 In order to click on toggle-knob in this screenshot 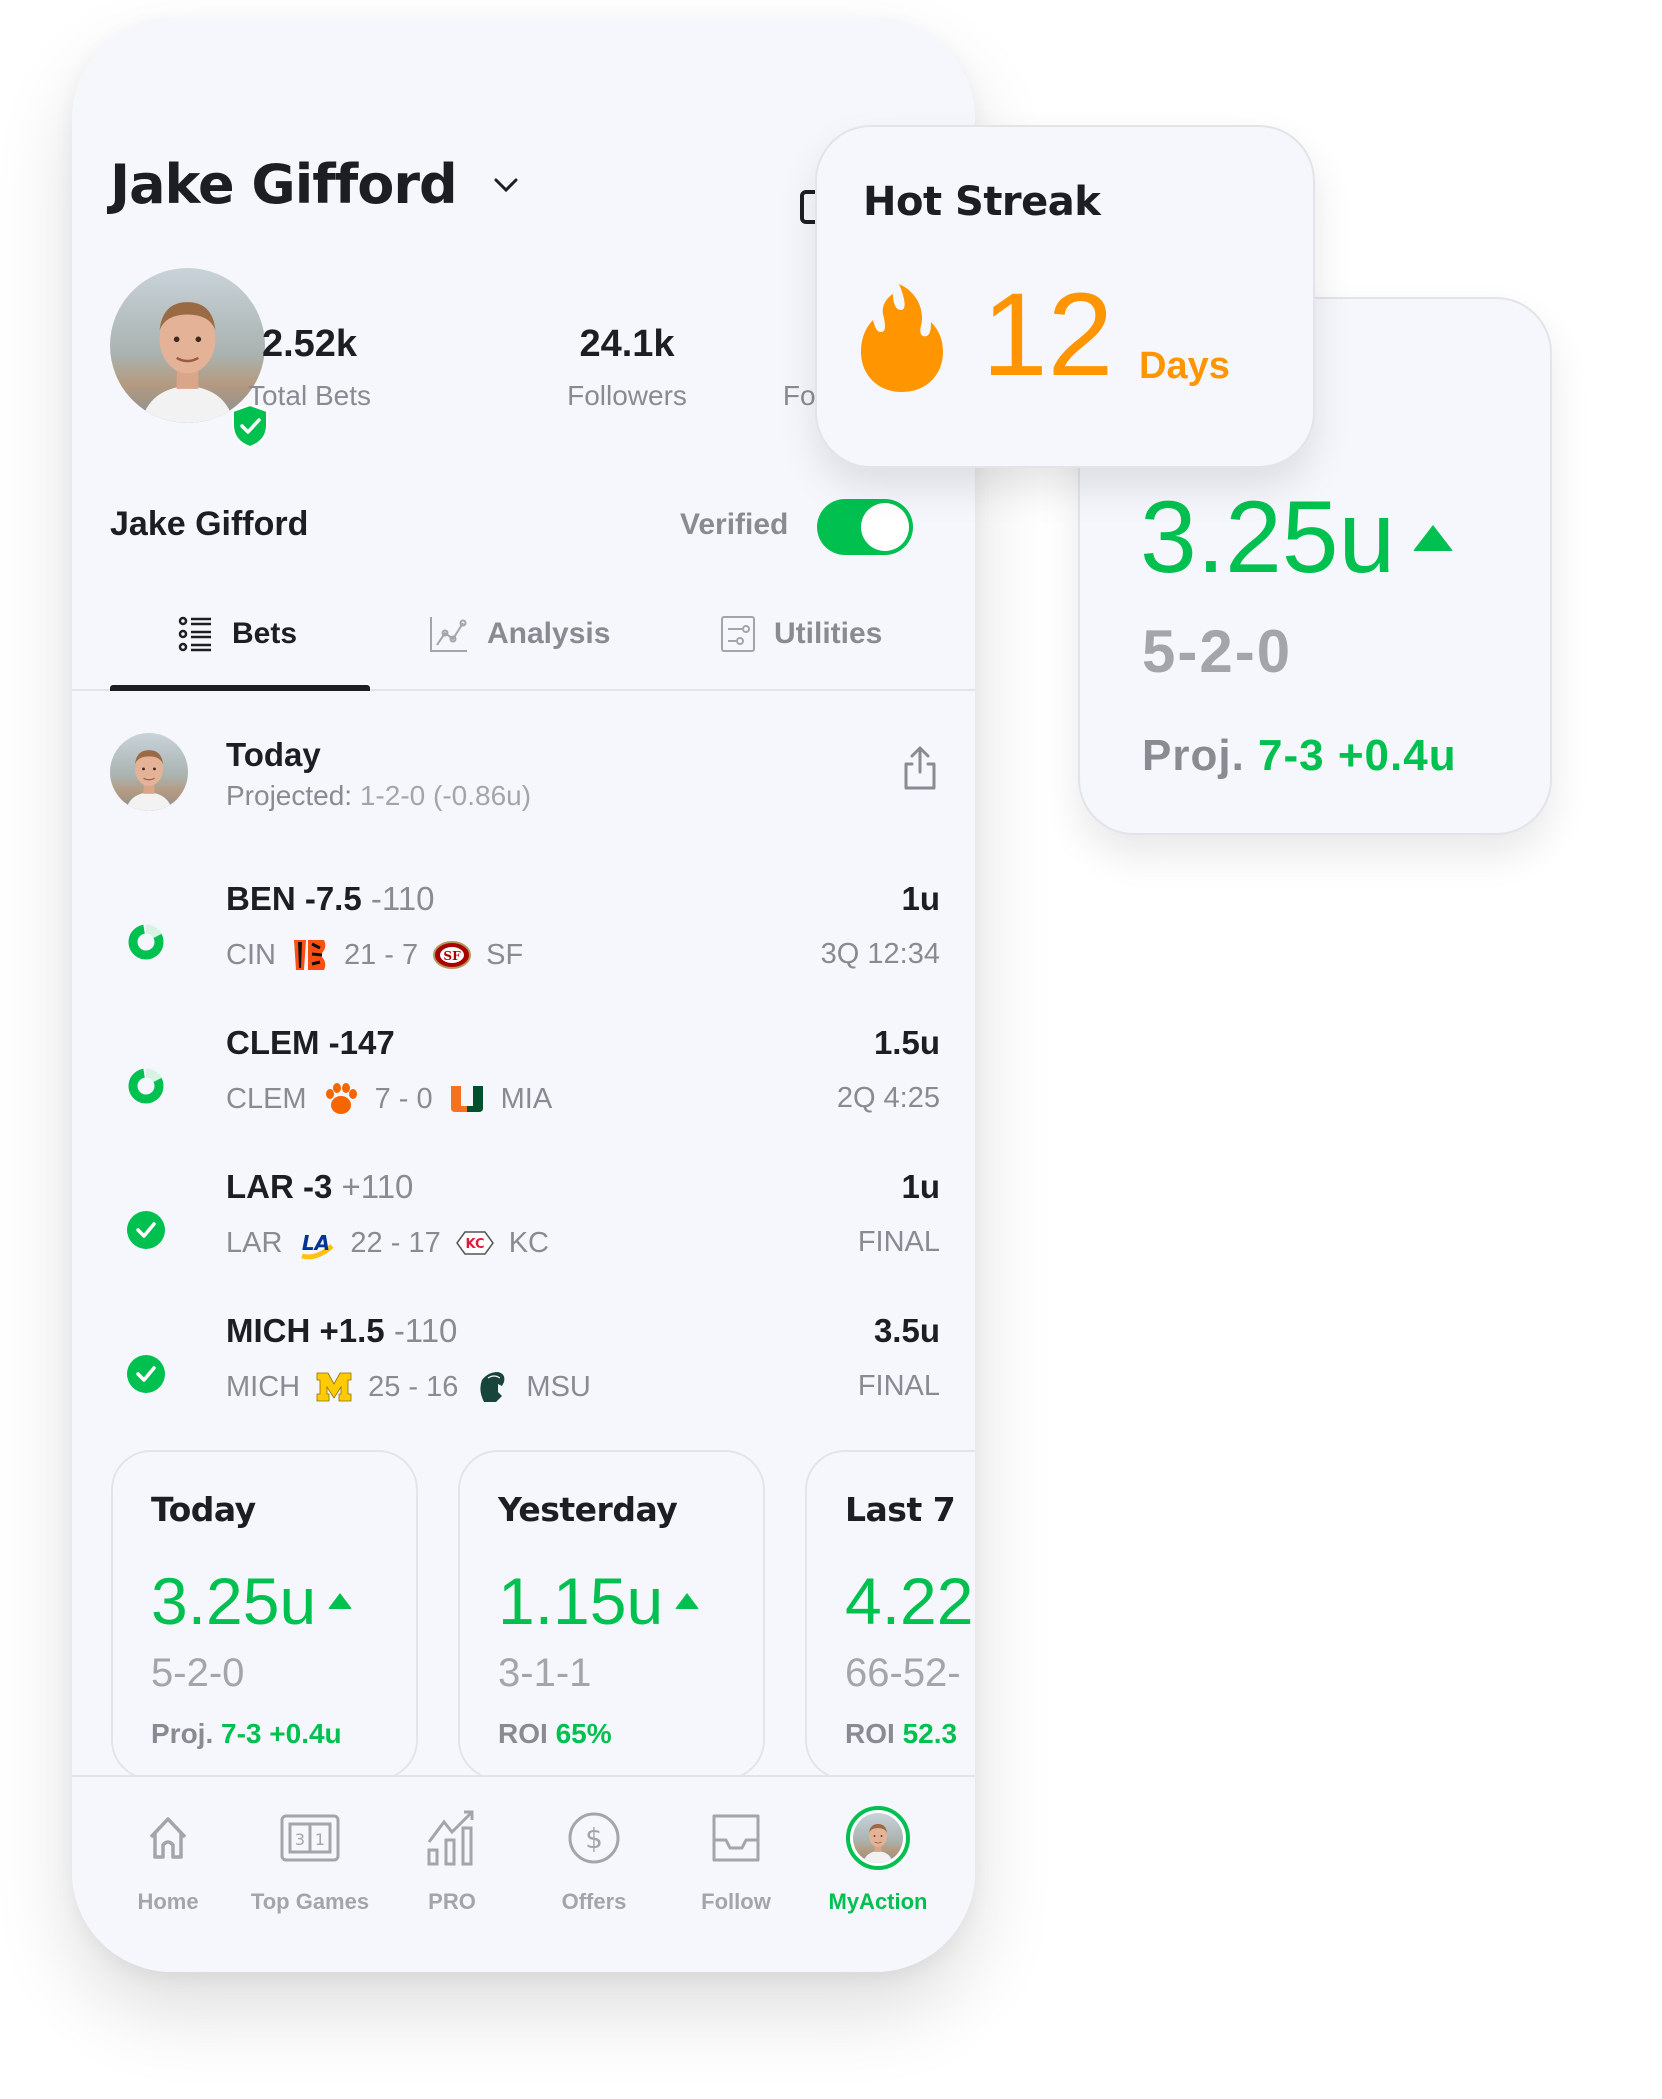, I will do `click(885, 527)`.